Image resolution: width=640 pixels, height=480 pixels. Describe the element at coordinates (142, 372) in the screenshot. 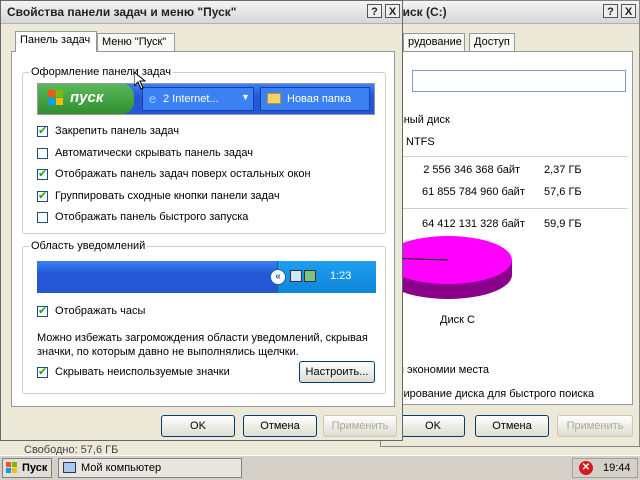

I see `hide-icons-label: Скрывать неиспользуемые значки` at that location.